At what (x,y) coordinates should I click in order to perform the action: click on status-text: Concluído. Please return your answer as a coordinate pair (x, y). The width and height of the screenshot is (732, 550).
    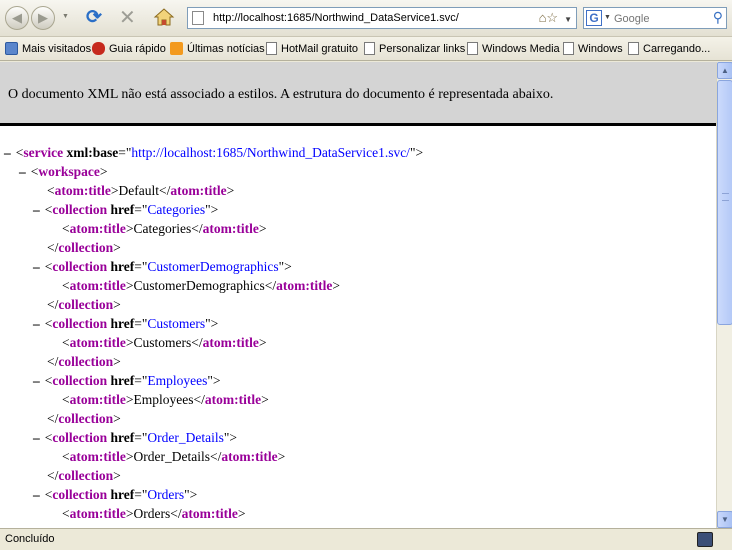
    Looking at the image, I should click on (30, 539).